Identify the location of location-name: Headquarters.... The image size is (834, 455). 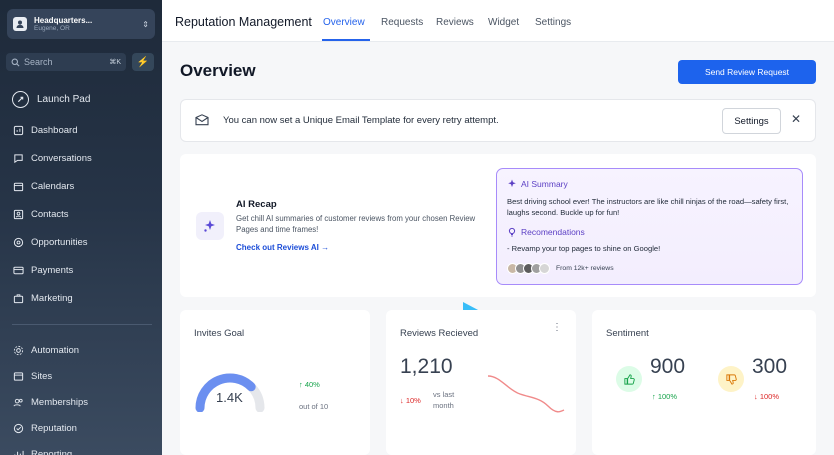
(63, 20).